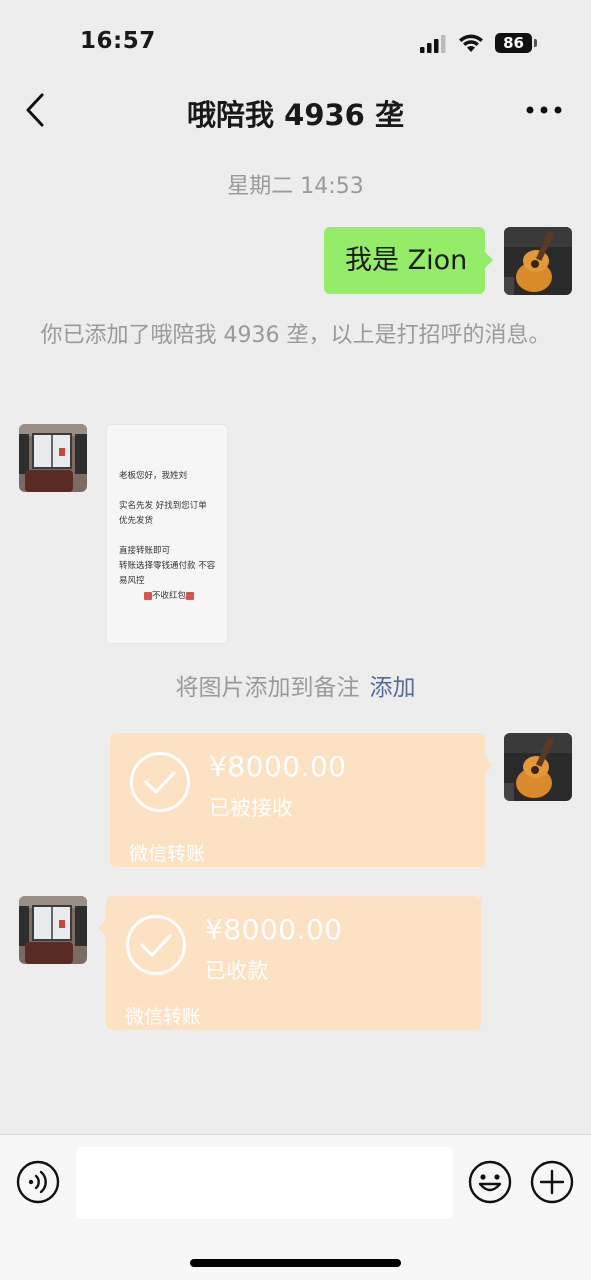  What do you see at coordinates (490, 1182) in the screenshot?
I see `emoji-icon` at bounding box center [490, 1182].